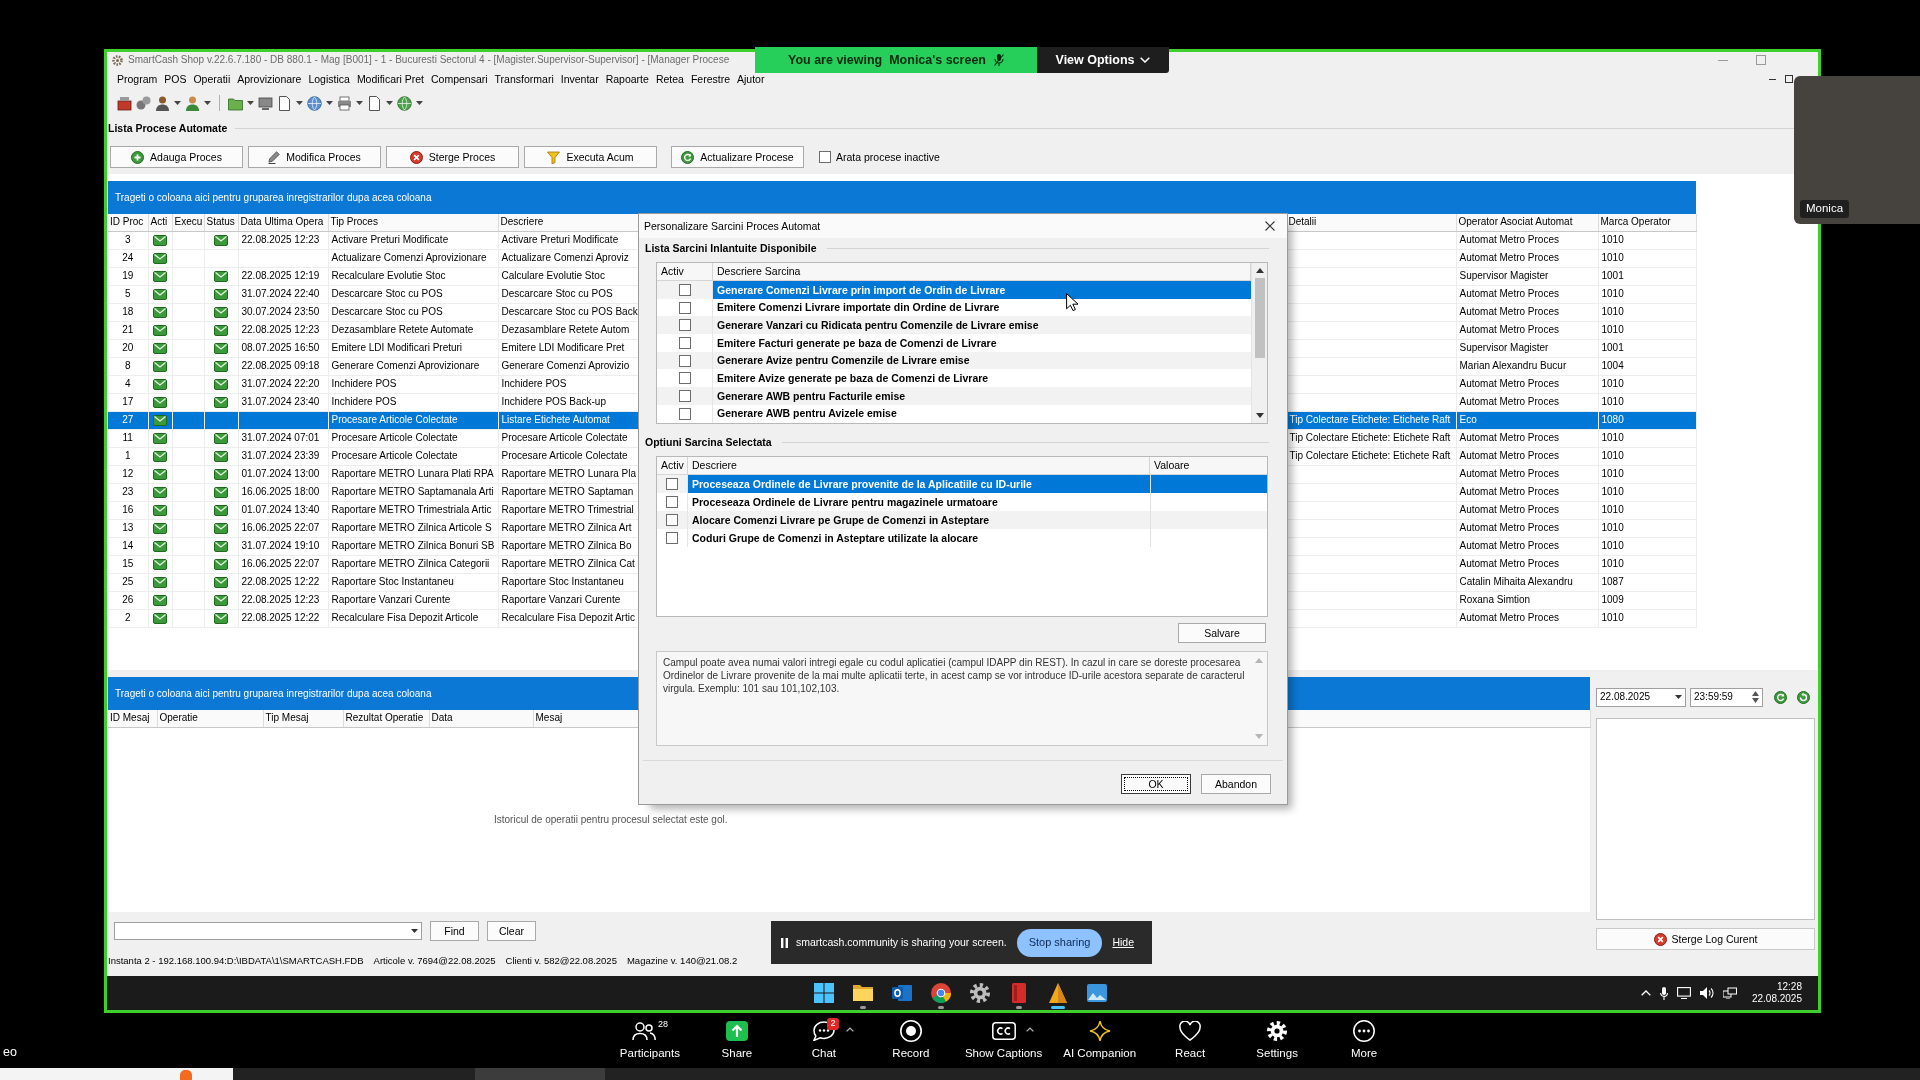 Image resolution: width=1920 pixels, height=1080 pixels. I want to click on run-button: Executa Acum, so click(590, 157).